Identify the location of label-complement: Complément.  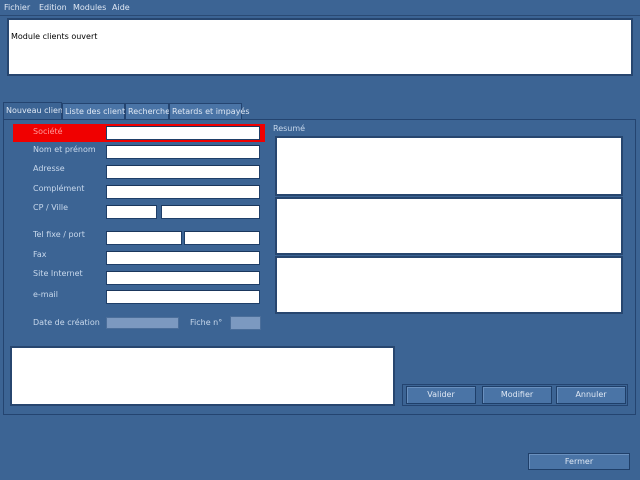
(59, 188).